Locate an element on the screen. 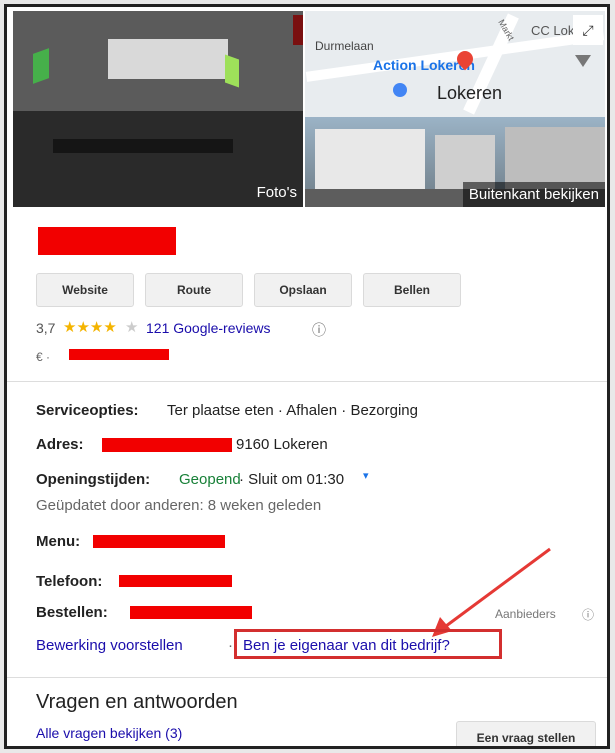  call-button: Bellen is located at coordinates (412, 290).